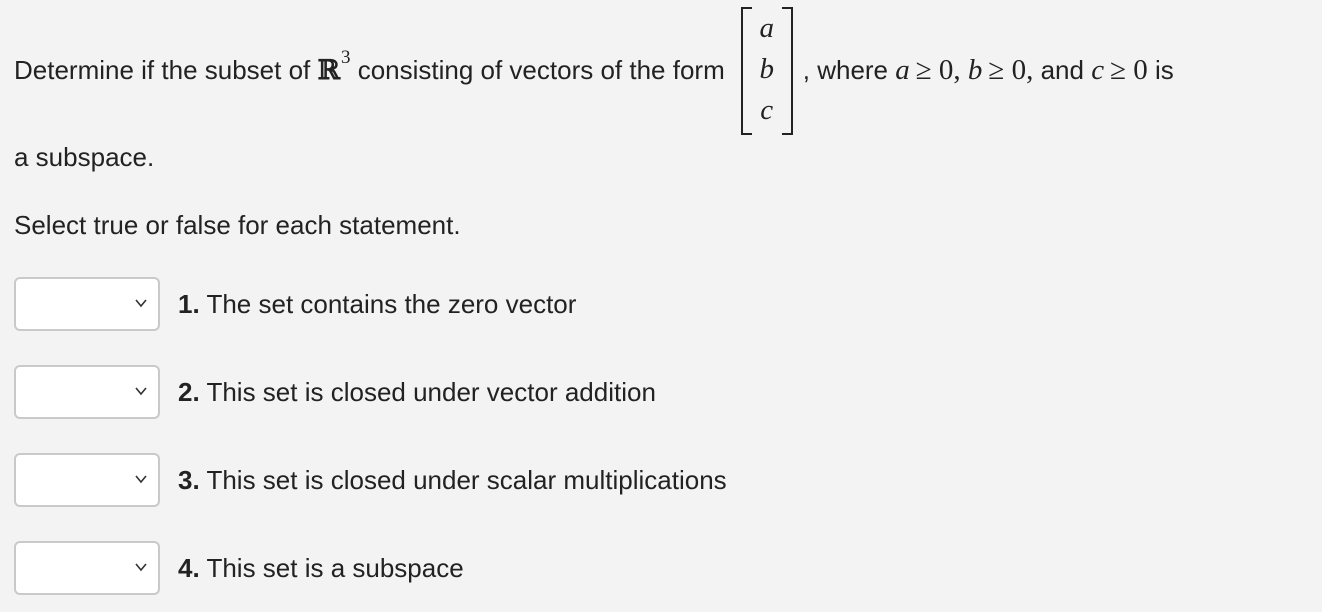  Describe the element at coordinates (335, 567) in the screenshot. I see `statement-label: This set is a subspace` at that location.